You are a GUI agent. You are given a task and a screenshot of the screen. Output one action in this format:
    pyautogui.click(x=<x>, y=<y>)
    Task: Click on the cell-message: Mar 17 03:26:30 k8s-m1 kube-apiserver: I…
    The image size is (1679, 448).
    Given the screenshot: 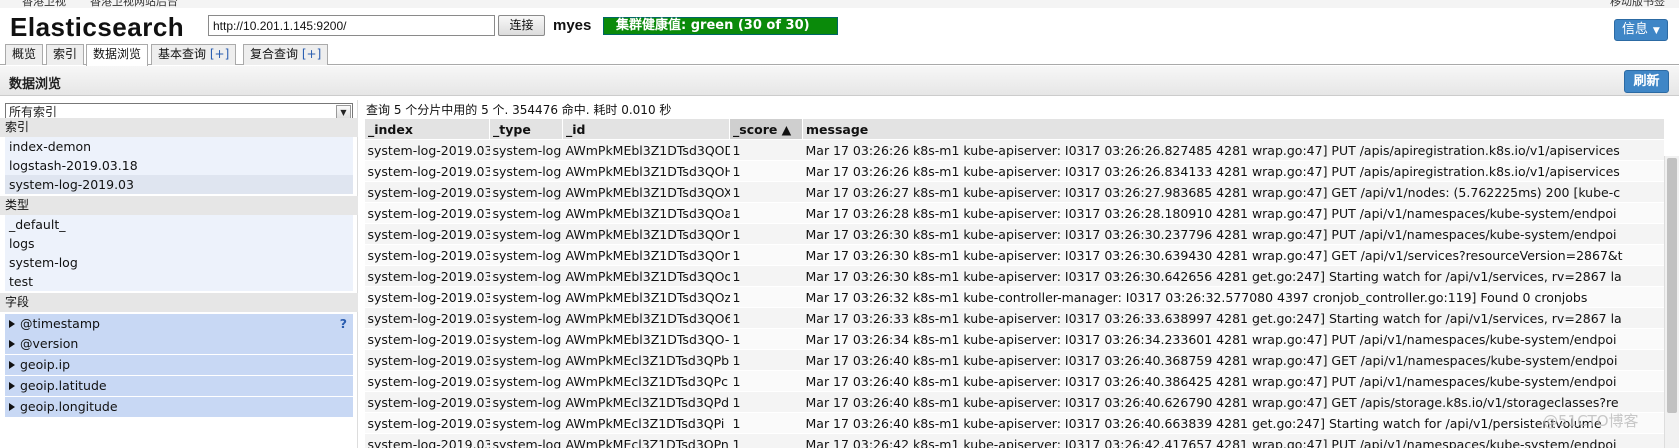 What is the action you would take?
    pyautogui.click(x=1233, y=255)
    